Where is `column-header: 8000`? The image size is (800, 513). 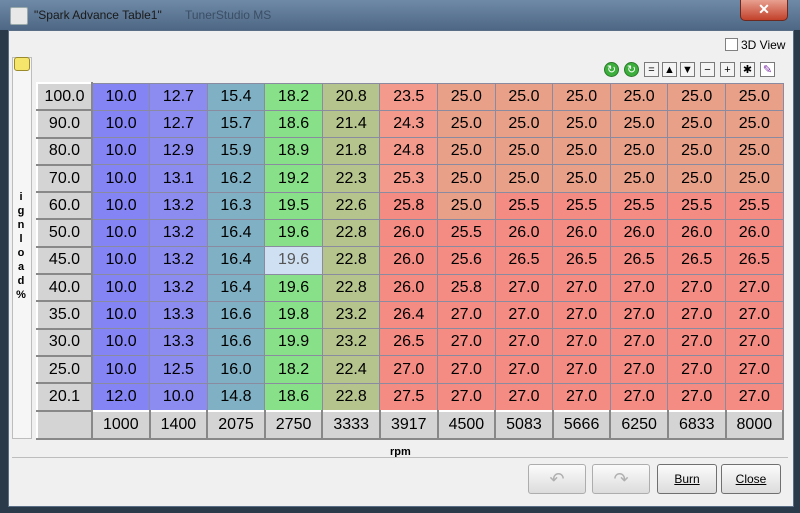 column-header: 8000 is located at coordinates (754, 424).